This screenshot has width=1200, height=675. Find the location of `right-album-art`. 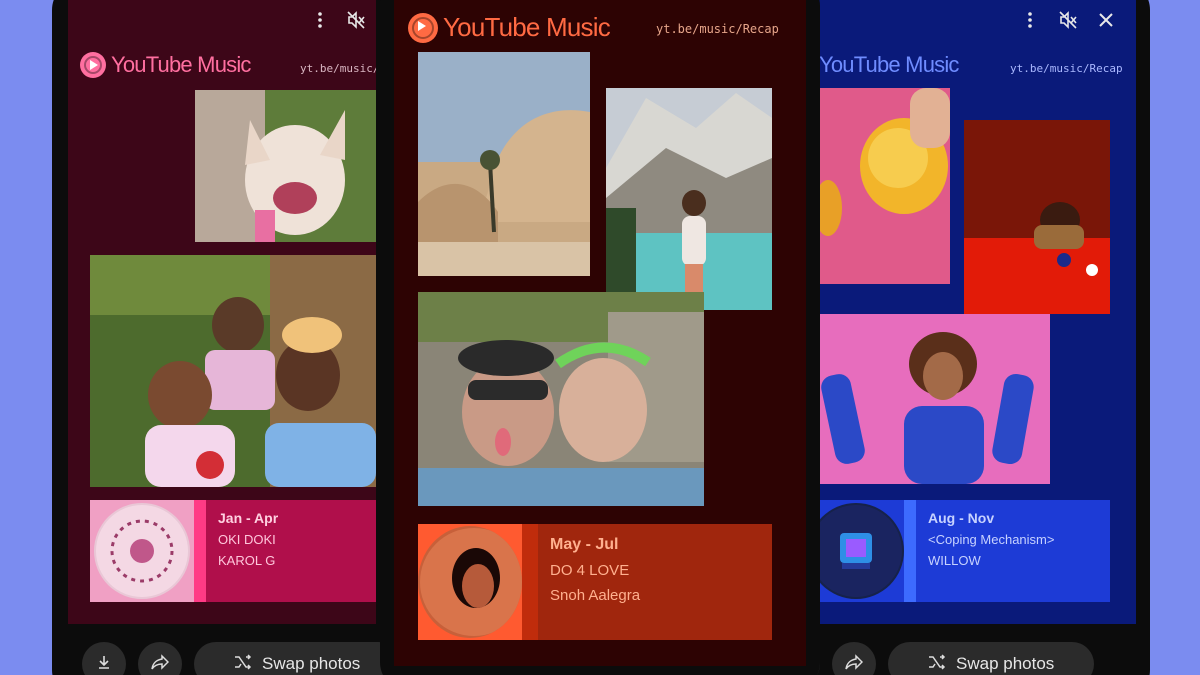

right-album-art is located at coordinates (861, 551).